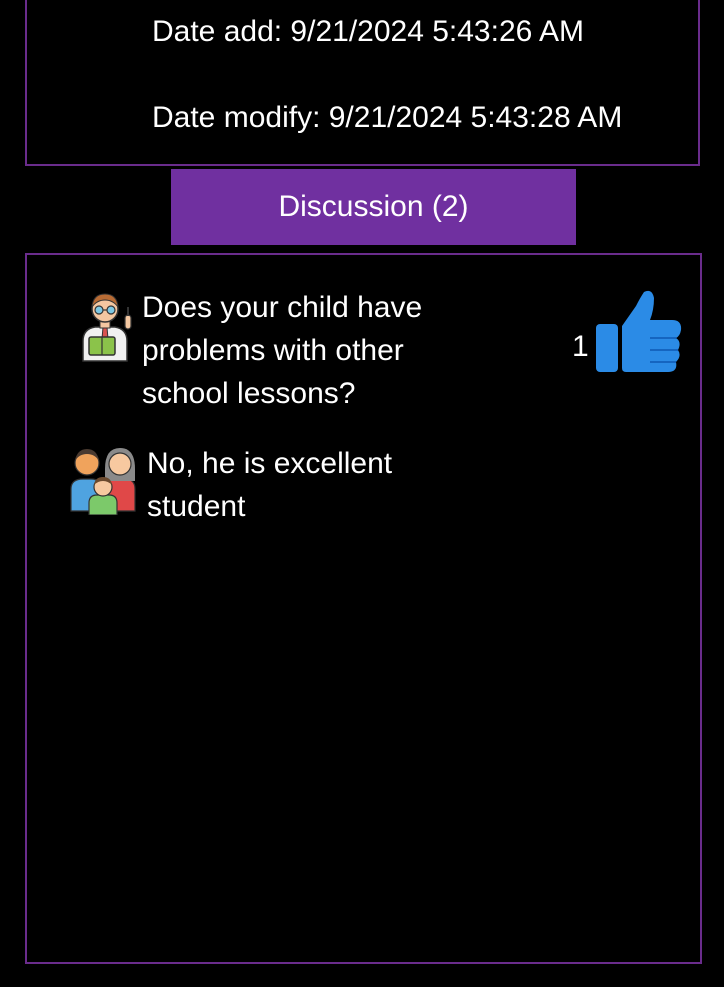  Describe the element at coordinates (638, 332) in the screenshot. I see `thumbs-up-icon` at that location.